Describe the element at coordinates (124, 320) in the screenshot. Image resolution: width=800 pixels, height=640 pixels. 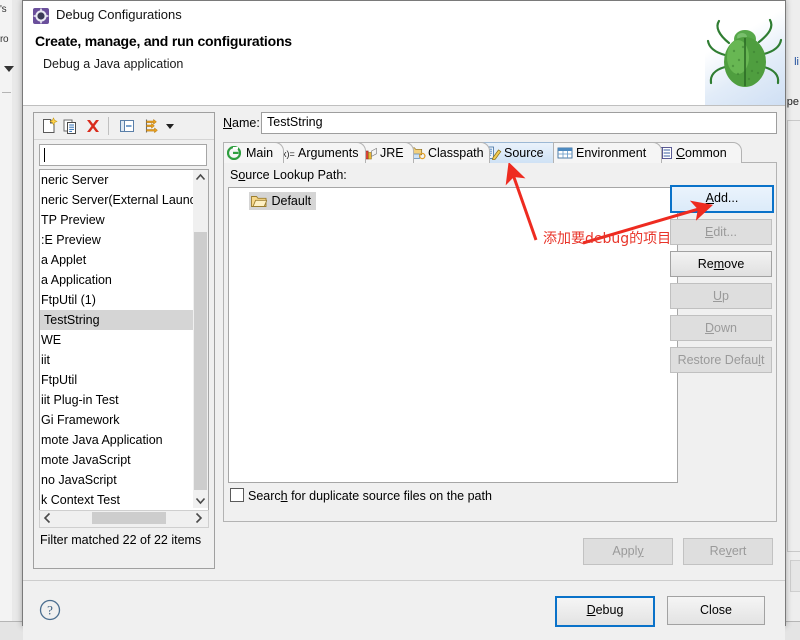
I see `list-item: TestString` at that location.